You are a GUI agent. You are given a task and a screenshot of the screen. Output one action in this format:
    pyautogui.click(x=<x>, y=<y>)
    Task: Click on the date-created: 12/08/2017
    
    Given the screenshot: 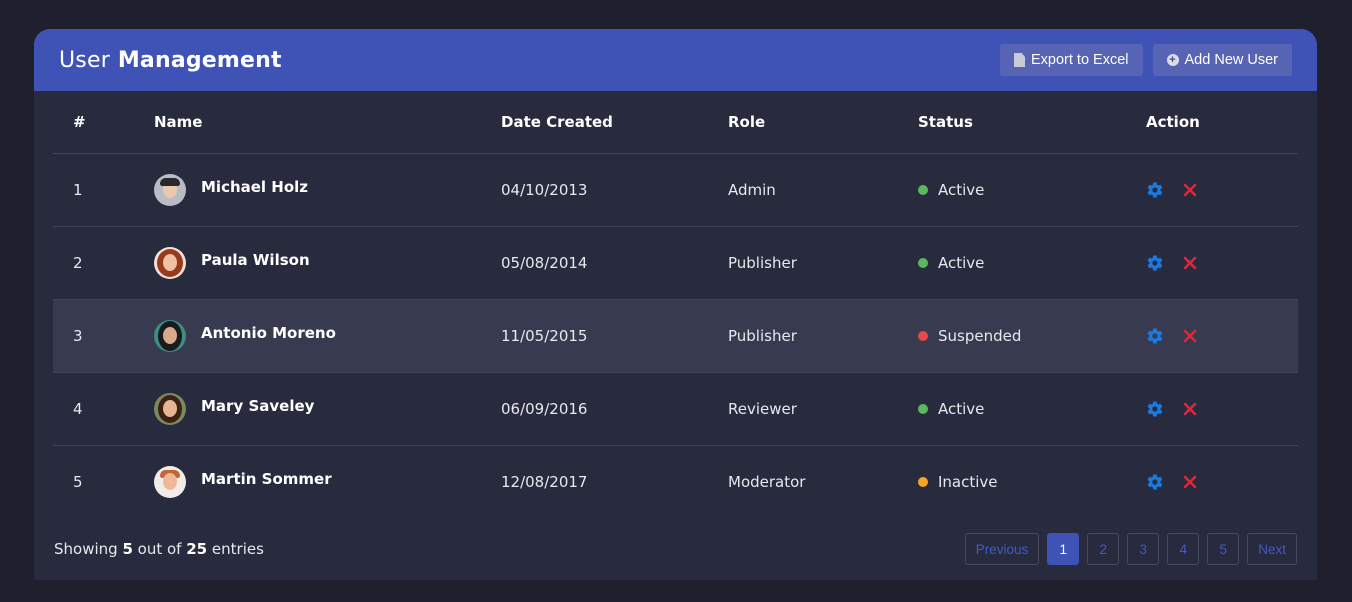 What is the action you would take?
    pyautogui.click(x=544, y=481)
    